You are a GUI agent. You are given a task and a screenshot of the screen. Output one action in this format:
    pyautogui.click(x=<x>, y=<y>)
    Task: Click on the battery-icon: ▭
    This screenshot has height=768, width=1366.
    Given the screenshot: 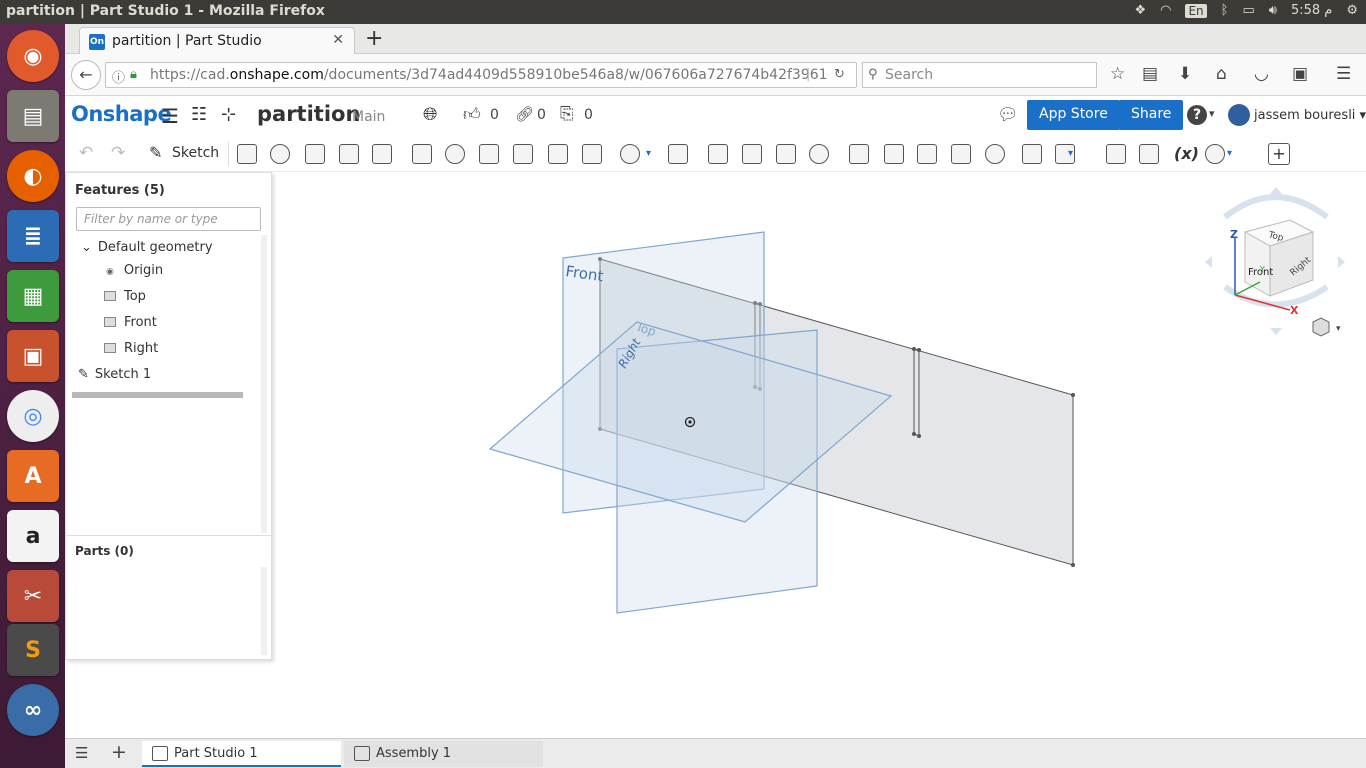 What is the action you would take?
    pyautogui.click(x=1248, y=10)
    